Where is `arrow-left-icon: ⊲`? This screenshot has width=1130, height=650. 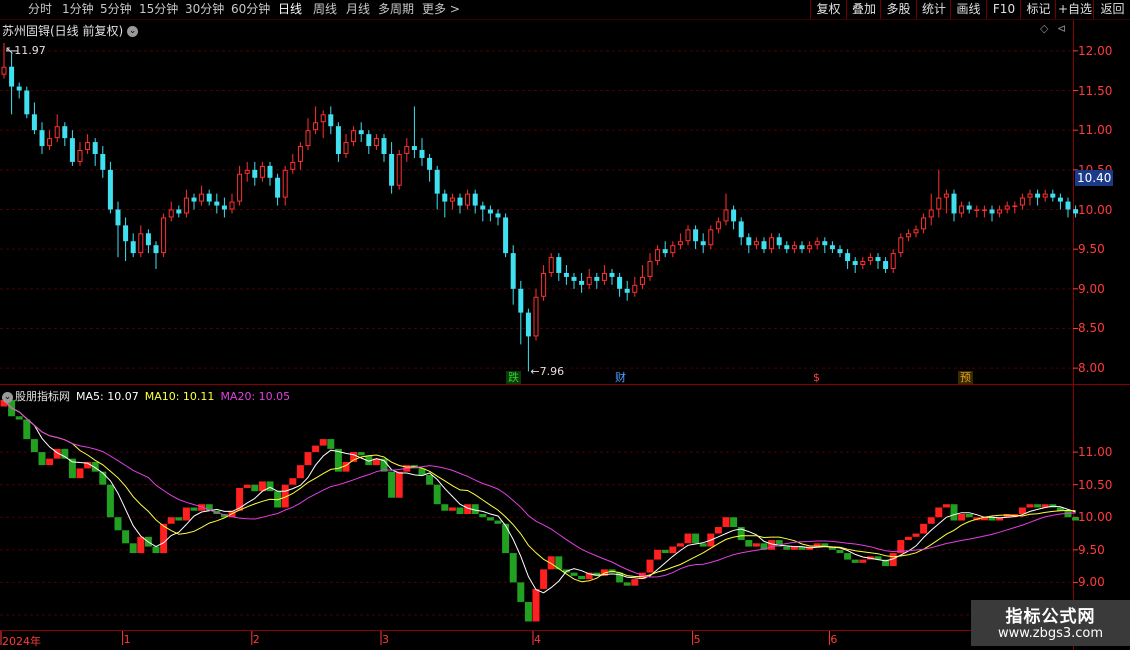 arrow-left-icon: ⊲ is located at coordinates (1061, 28).